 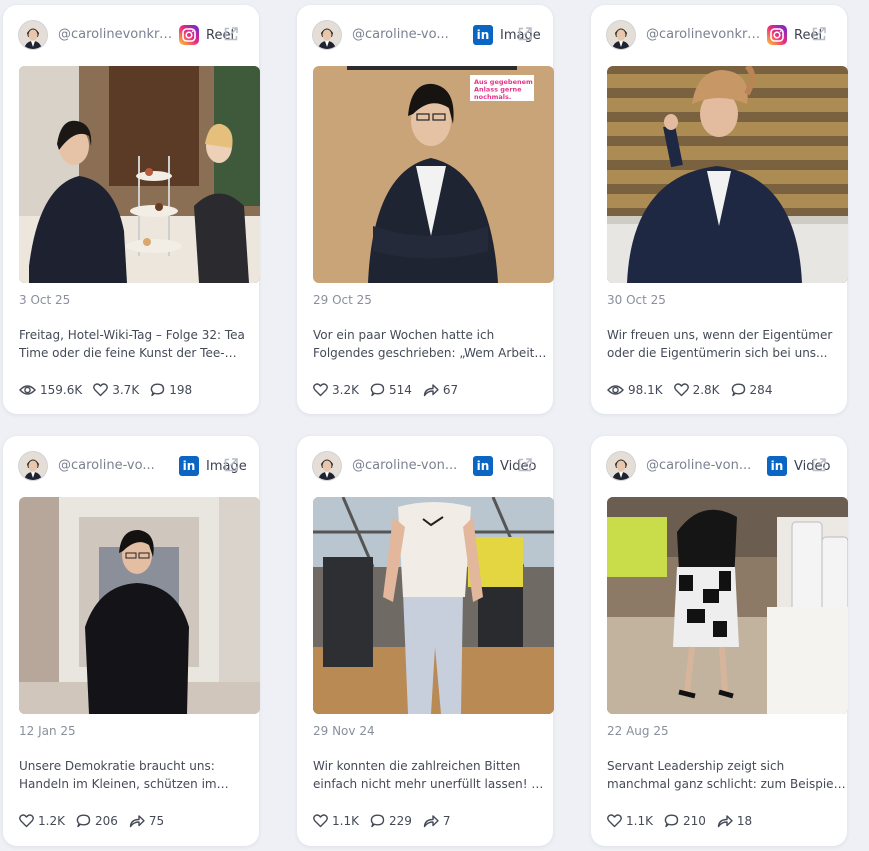 I want to click on likes-stat: 3.2K, so click(x=336, y=390).